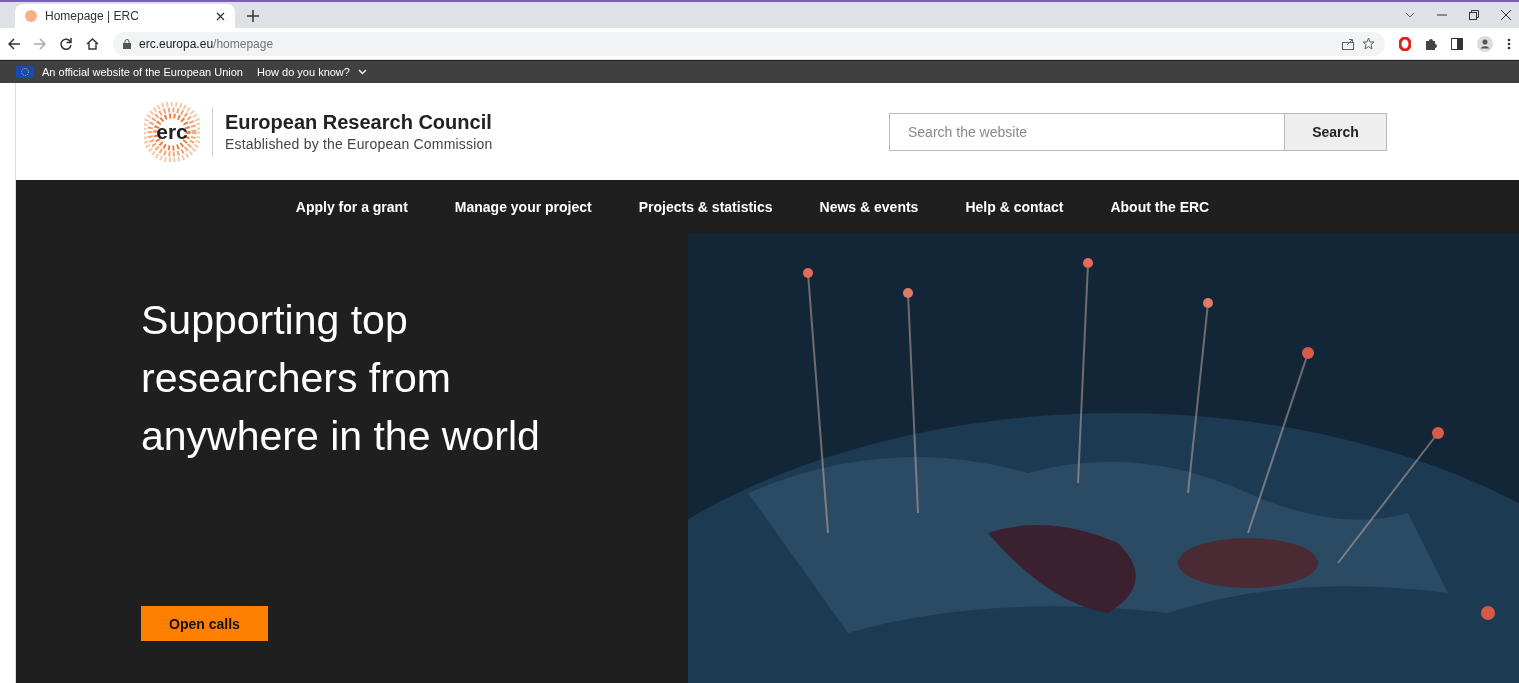  What do you see at coordinates (1014, 206) in the screenshot?
I see `nav-link: Help & contact` at bounding box center [1014, 206].